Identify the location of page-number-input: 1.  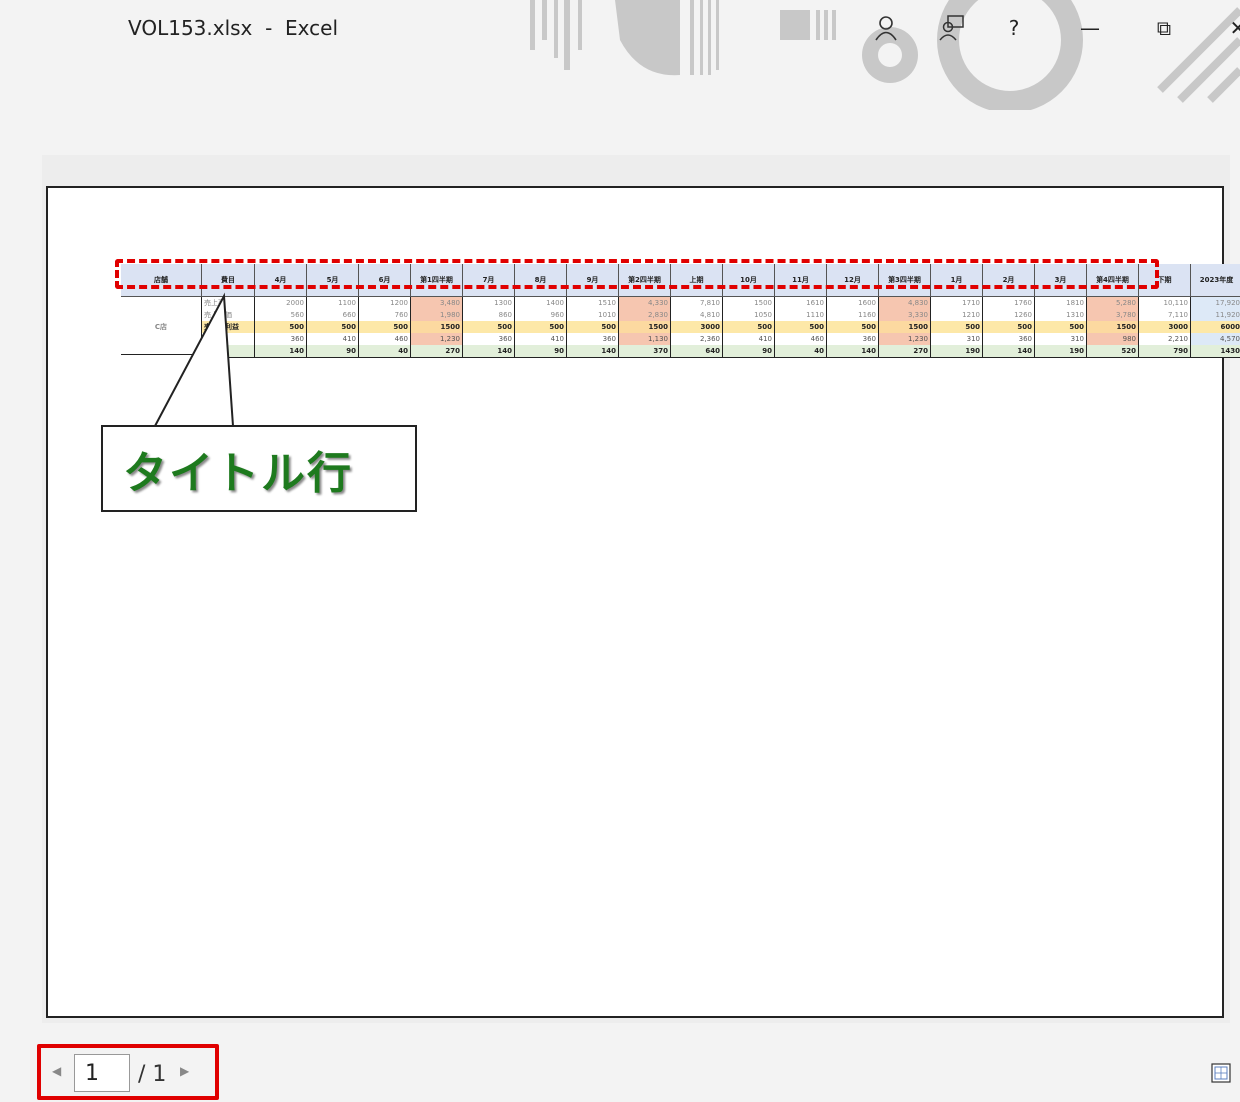
(102, 1073).